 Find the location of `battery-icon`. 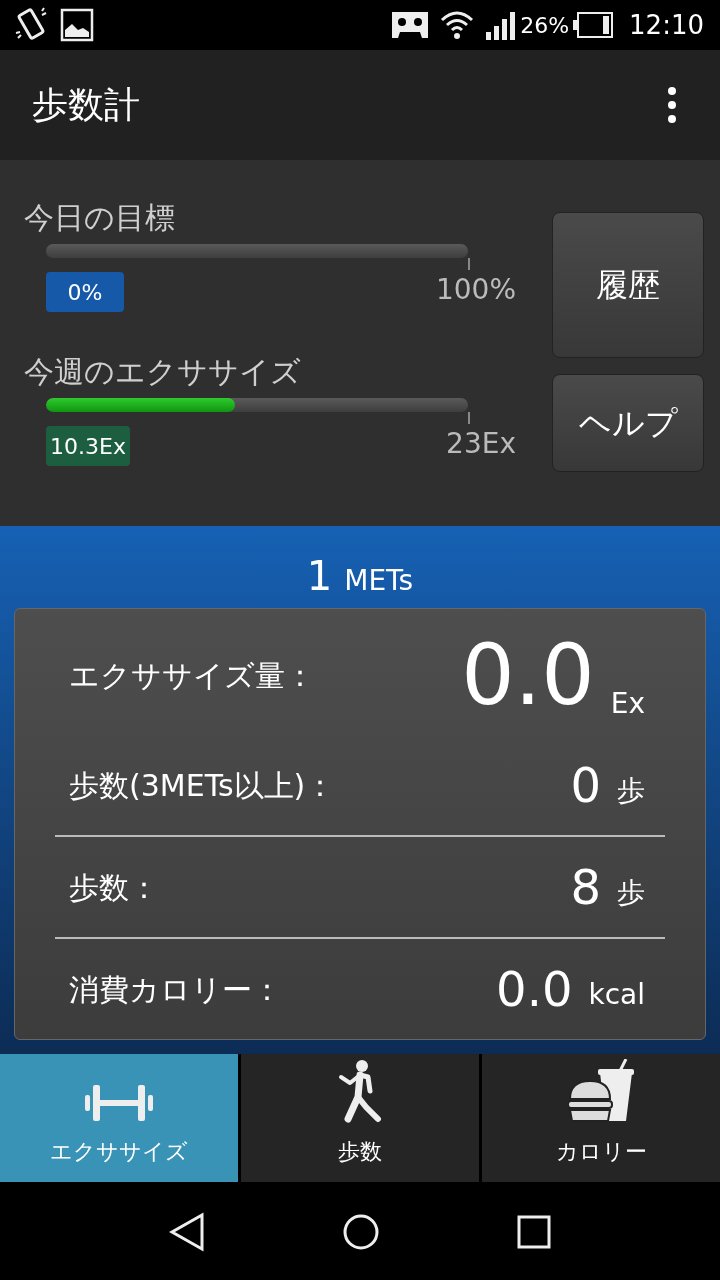

battery-icon is located at coordinates (593, 25).